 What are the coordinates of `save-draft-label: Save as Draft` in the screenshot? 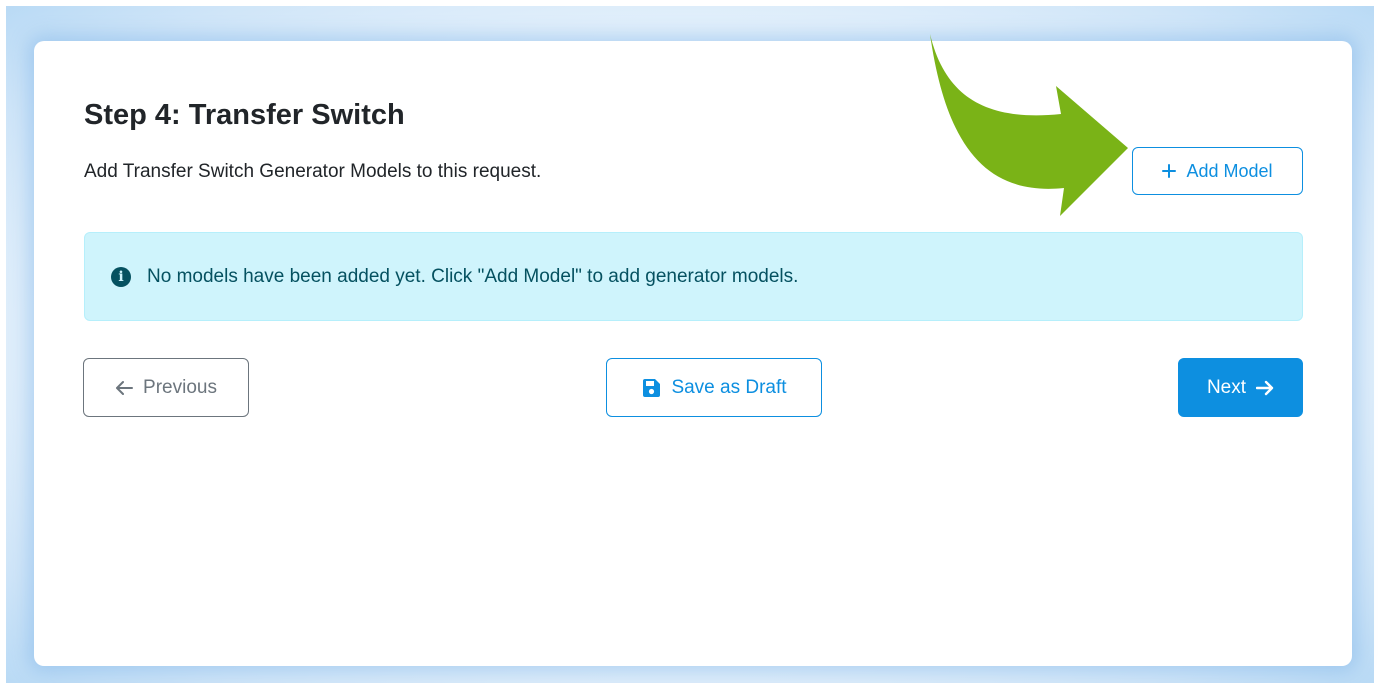 It's located at (729, 387).